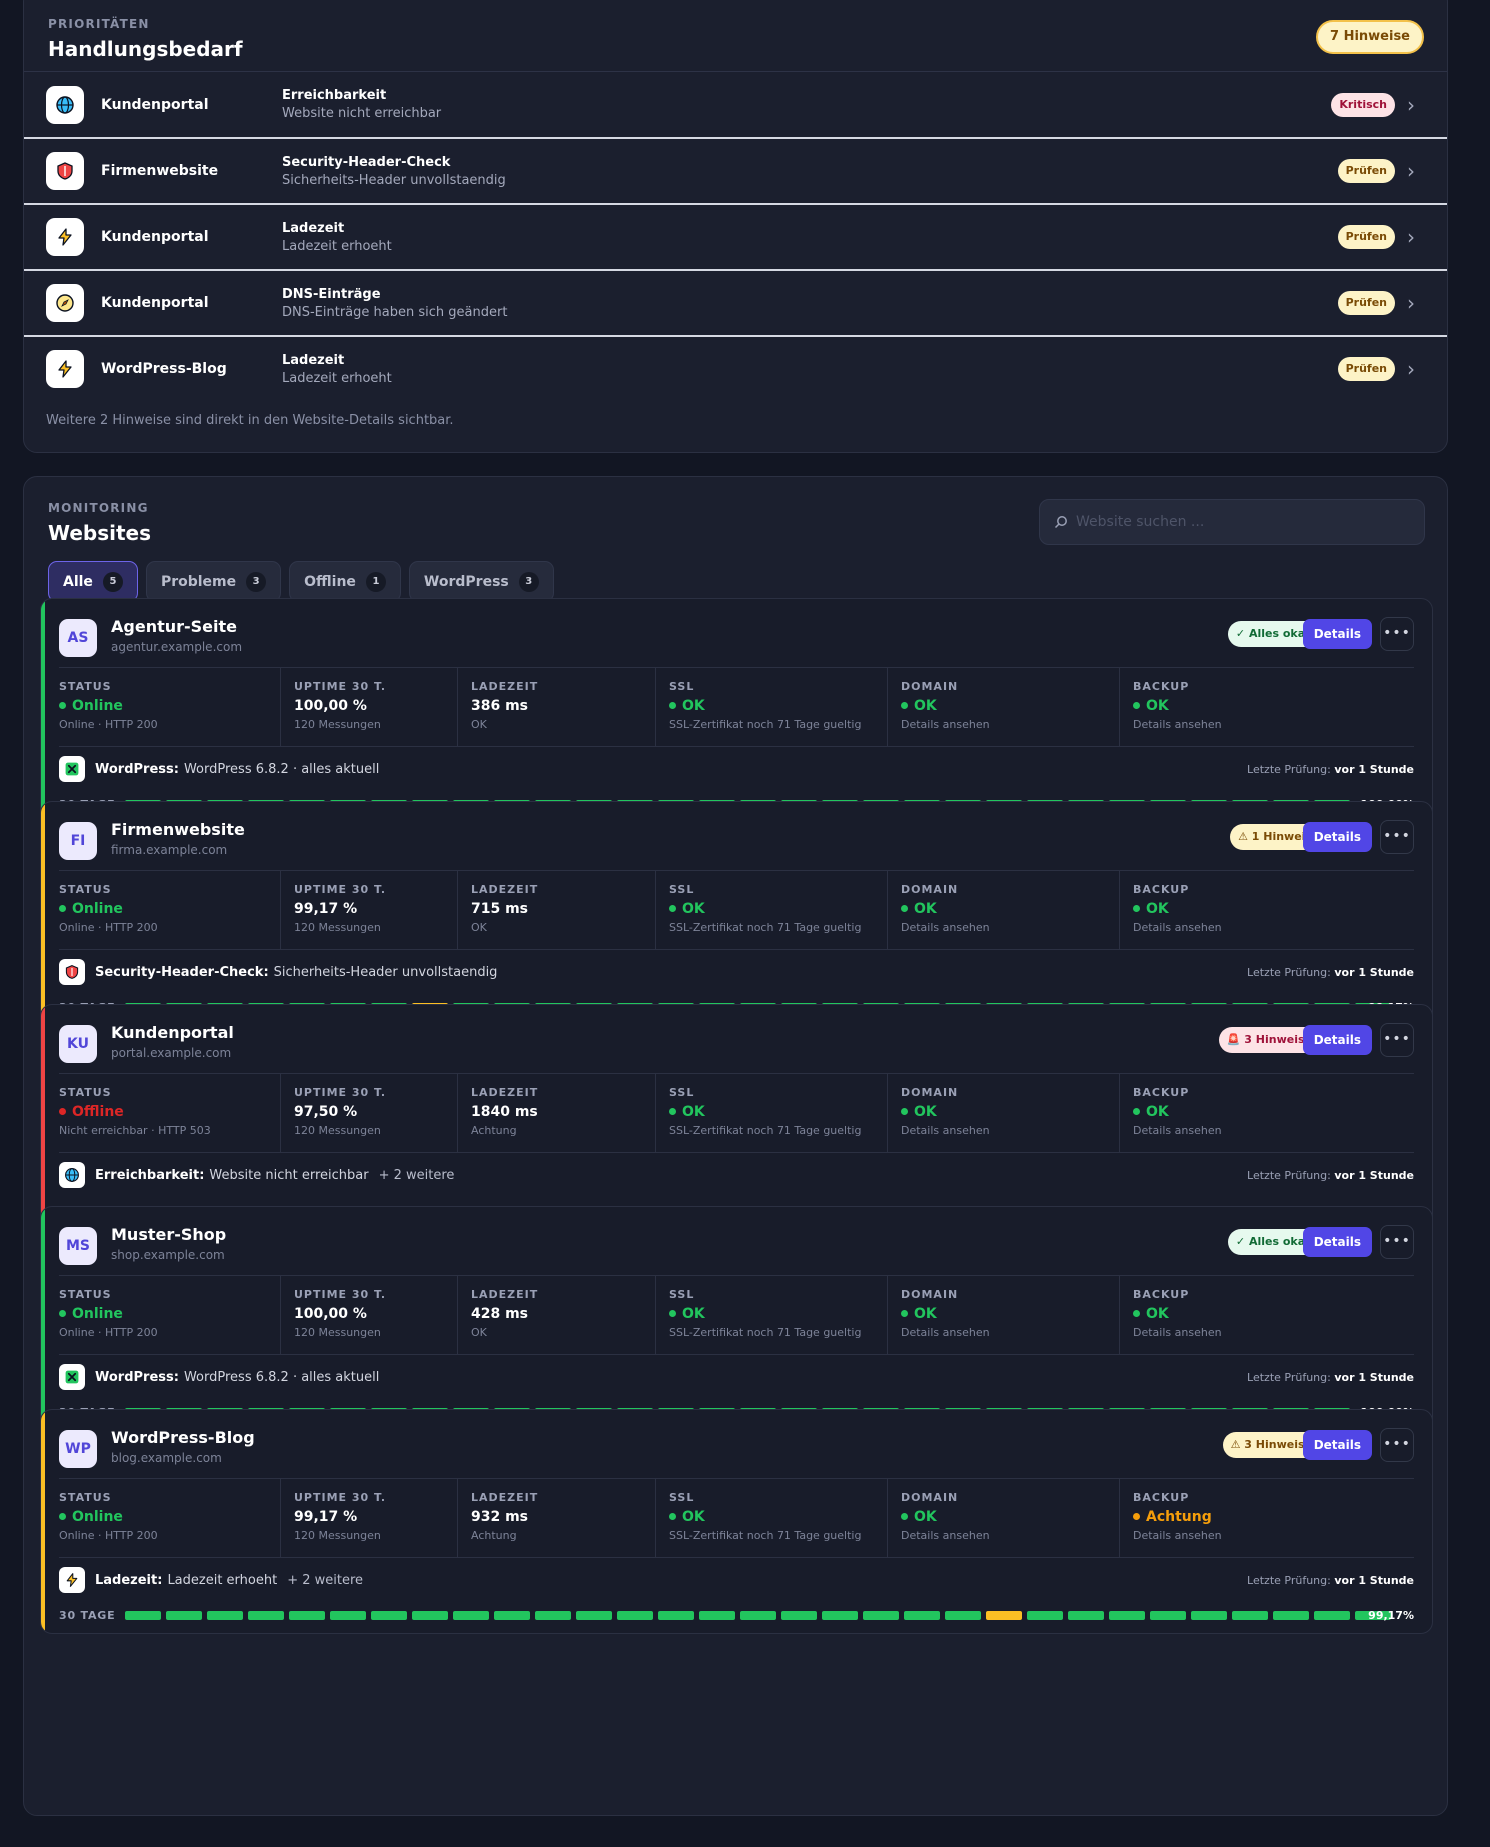 The width and height of the screenshot is (1490, 1847). Describe the element at coordinates (1136, 1516) in the screenshot. I see `backup-dot` at that location.